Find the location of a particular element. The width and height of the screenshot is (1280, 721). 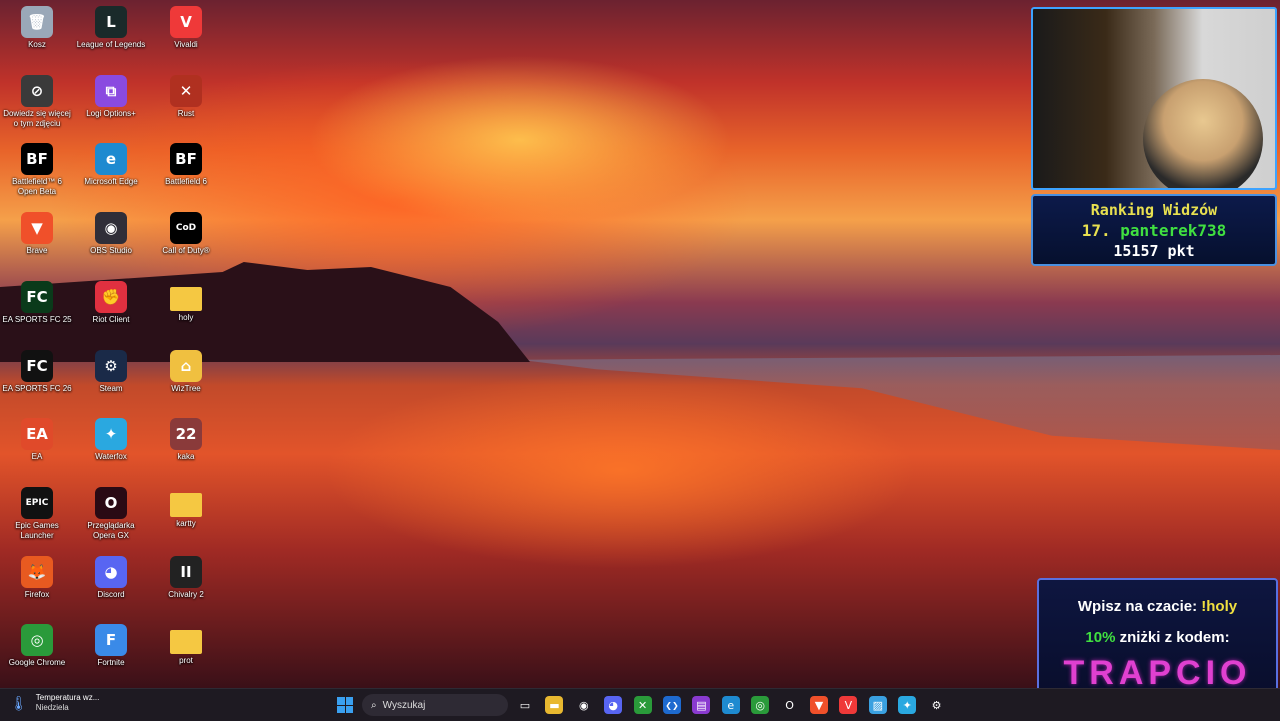

xbox-taskbar-icon: ✕ is located at coordinates (642, 705).